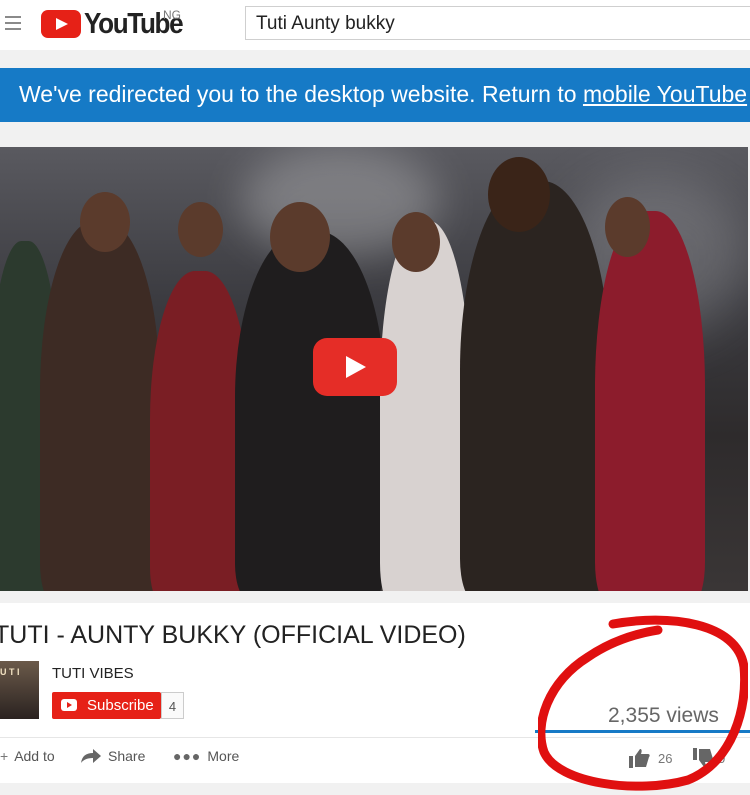 The width and height of the screenshot is (750, 795). Describe the element at coordinates (206, 756) in the screenshot. I see `more-button: ●●● More` at that location.